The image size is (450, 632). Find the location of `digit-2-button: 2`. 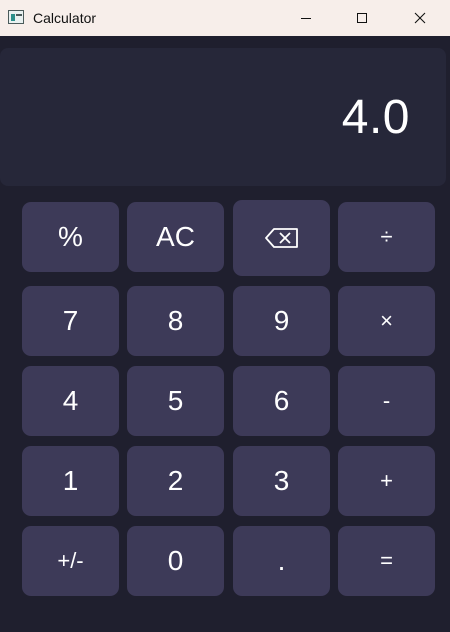

digit-2-button: 2 is located at coordinates (175, 481).